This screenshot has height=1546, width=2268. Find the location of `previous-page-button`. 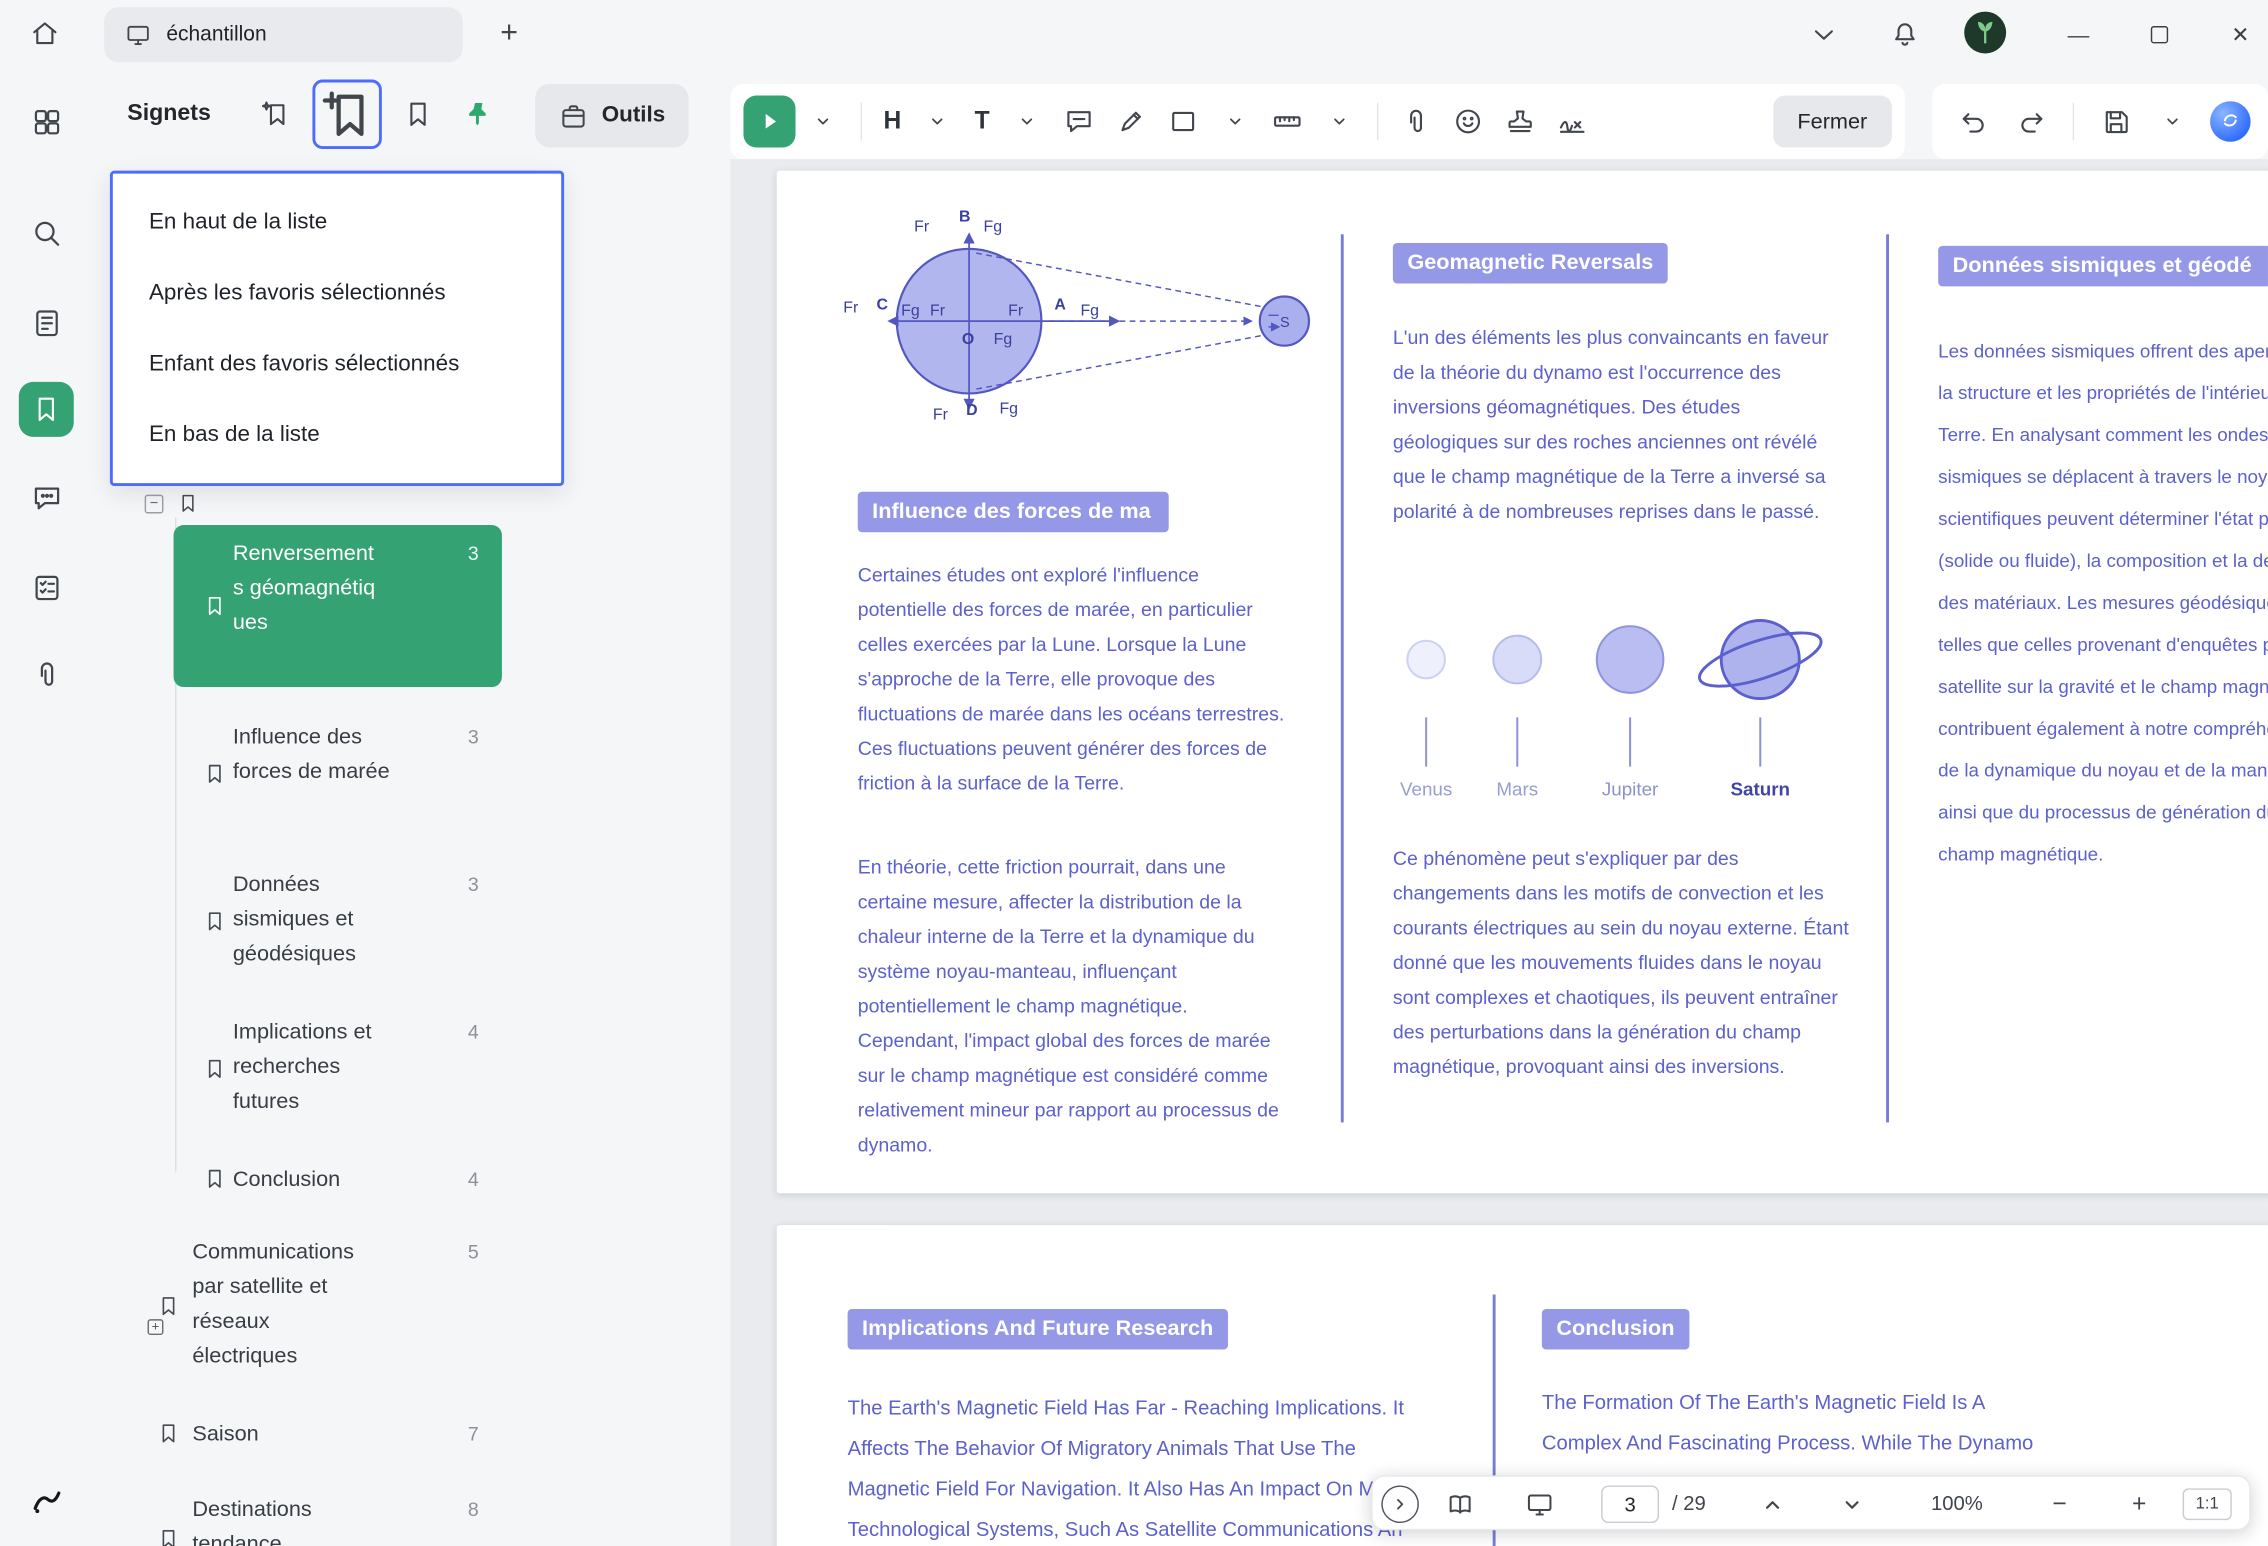

previous-page-button is located at coordinates (1771, 1504).